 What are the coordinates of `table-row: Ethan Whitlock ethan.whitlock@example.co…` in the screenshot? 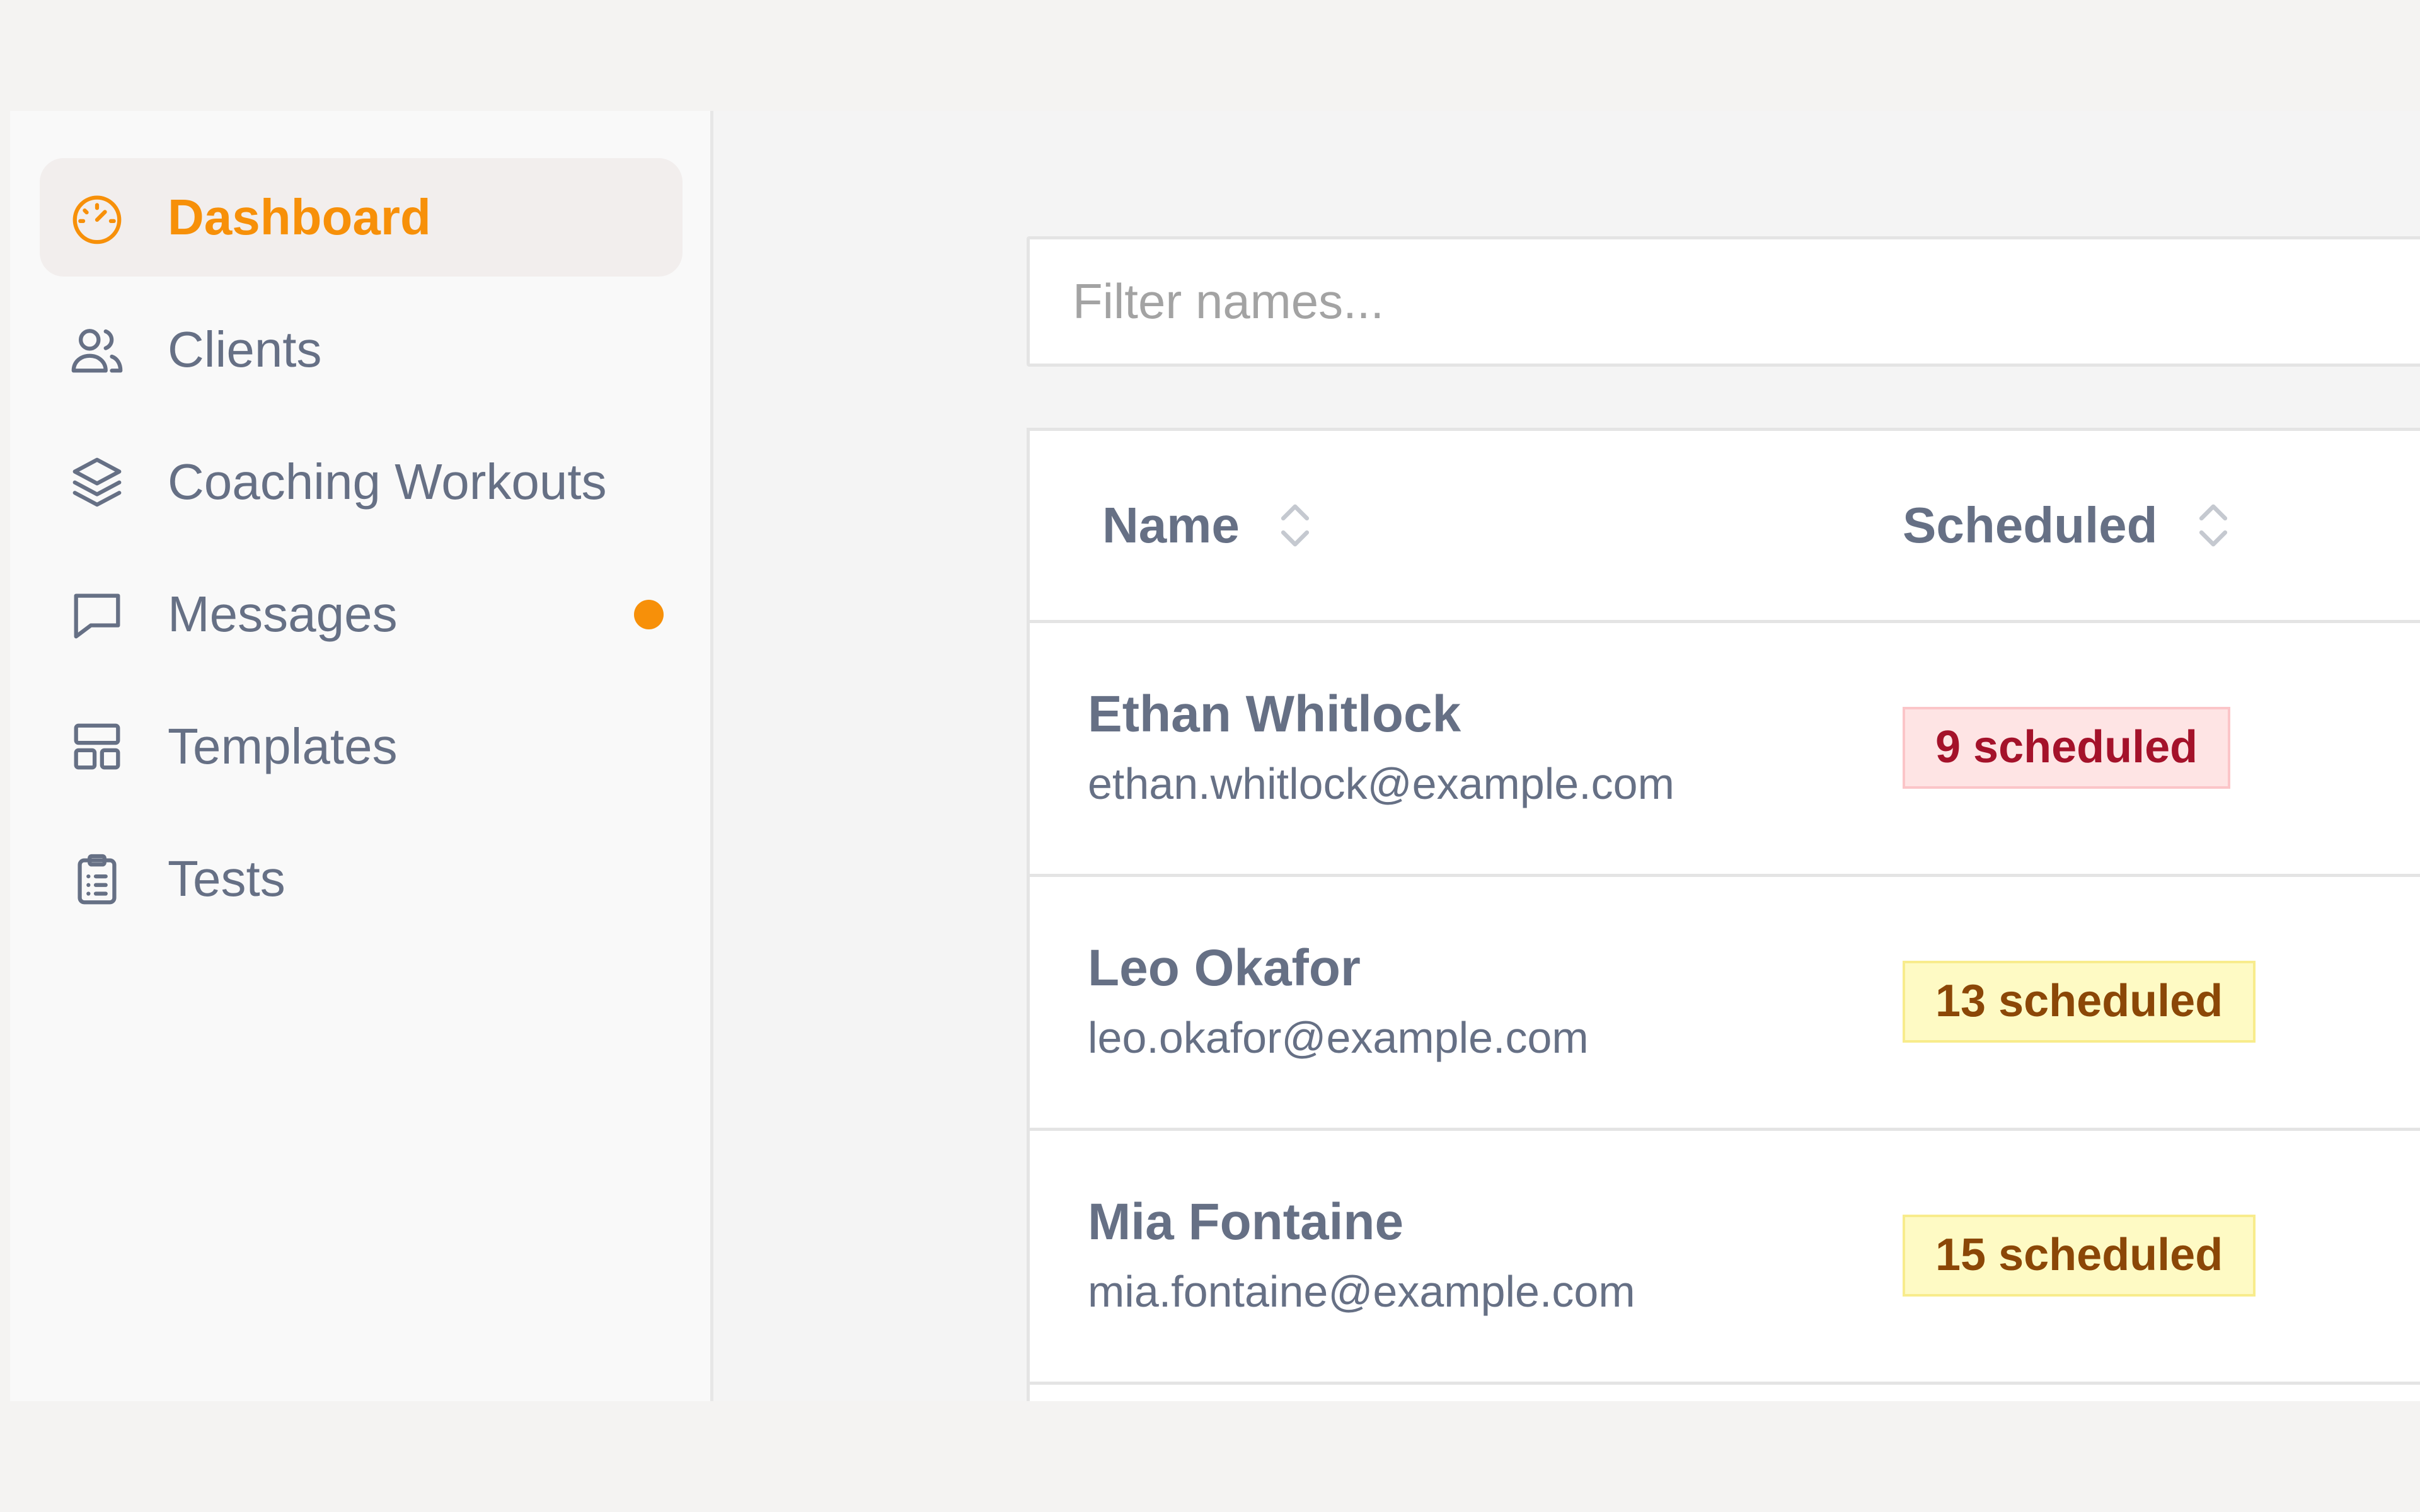 It's located at (1725, 750).